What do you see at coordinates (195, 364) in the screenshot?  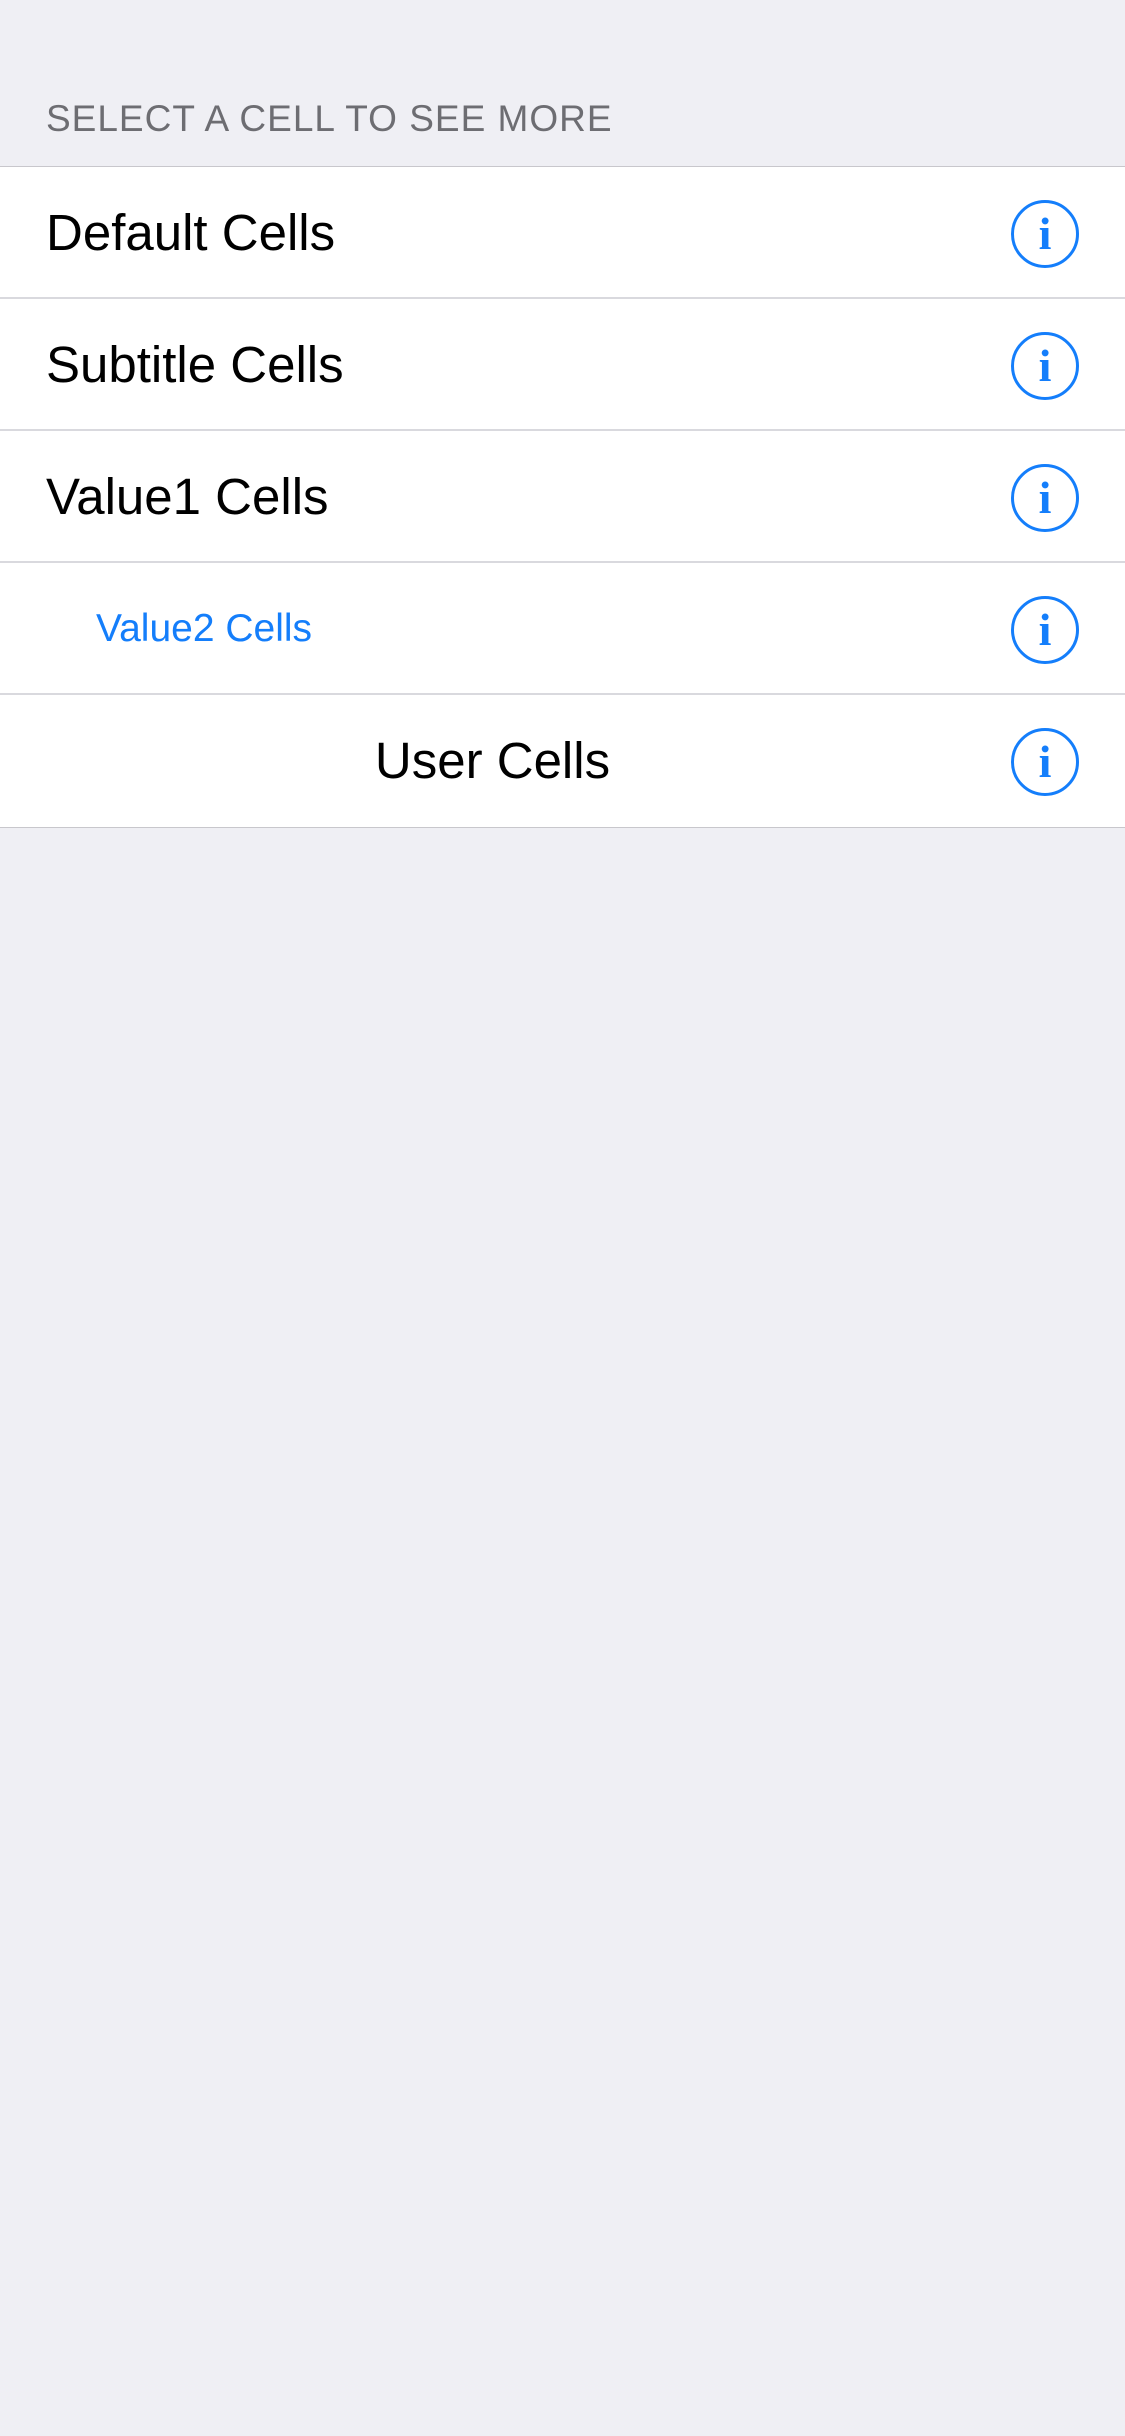 I see `cell-label: Subtitle Cells` at bounding box center [195, 364].